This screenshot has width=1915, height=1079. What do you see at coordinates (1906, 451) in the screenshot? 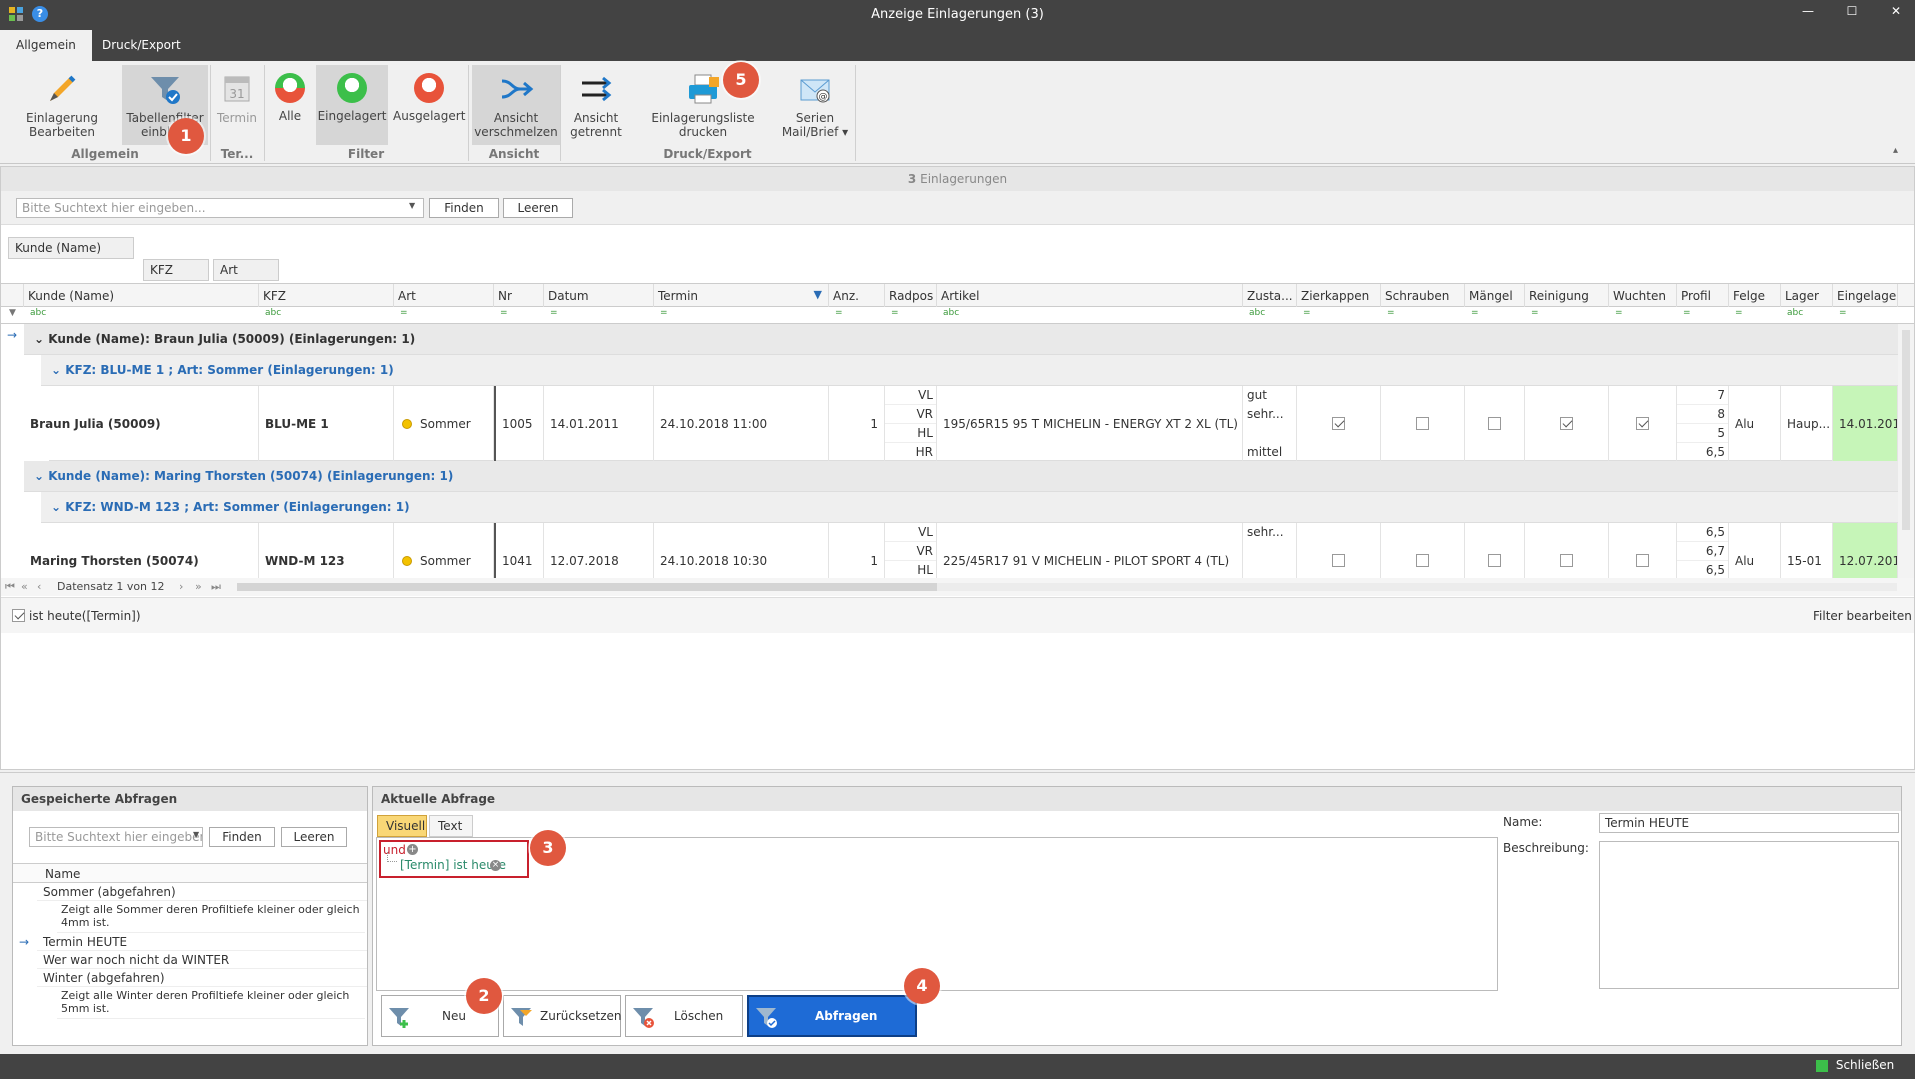
I see `vertical-scrollbar` at bounding box center [1906, 451].